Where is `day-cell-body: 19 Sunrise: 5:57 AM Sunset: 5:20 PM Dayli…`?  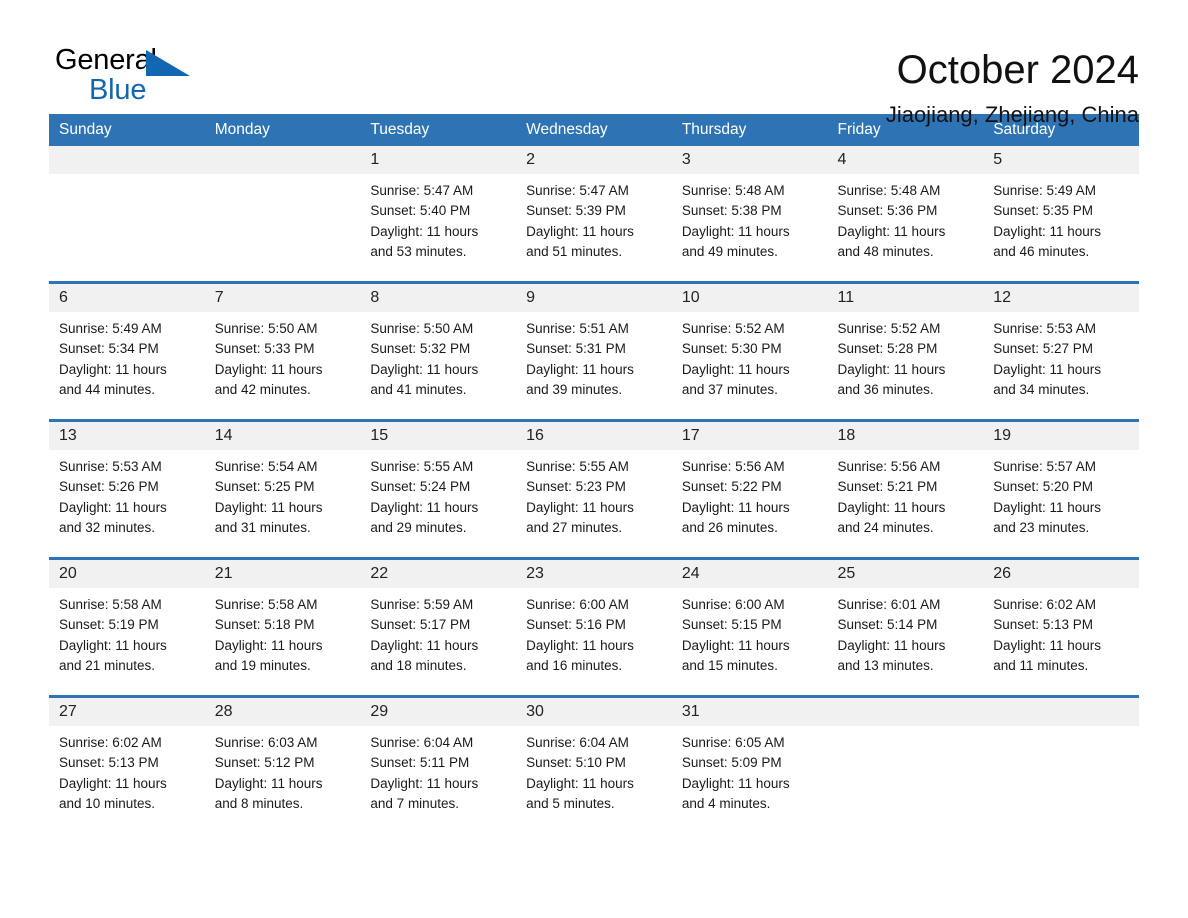
day-cell-body: 19 Sunrise: 5:57 AM Sunset: 5:20 PM Dayli… is located at coordinates (1061, 489).